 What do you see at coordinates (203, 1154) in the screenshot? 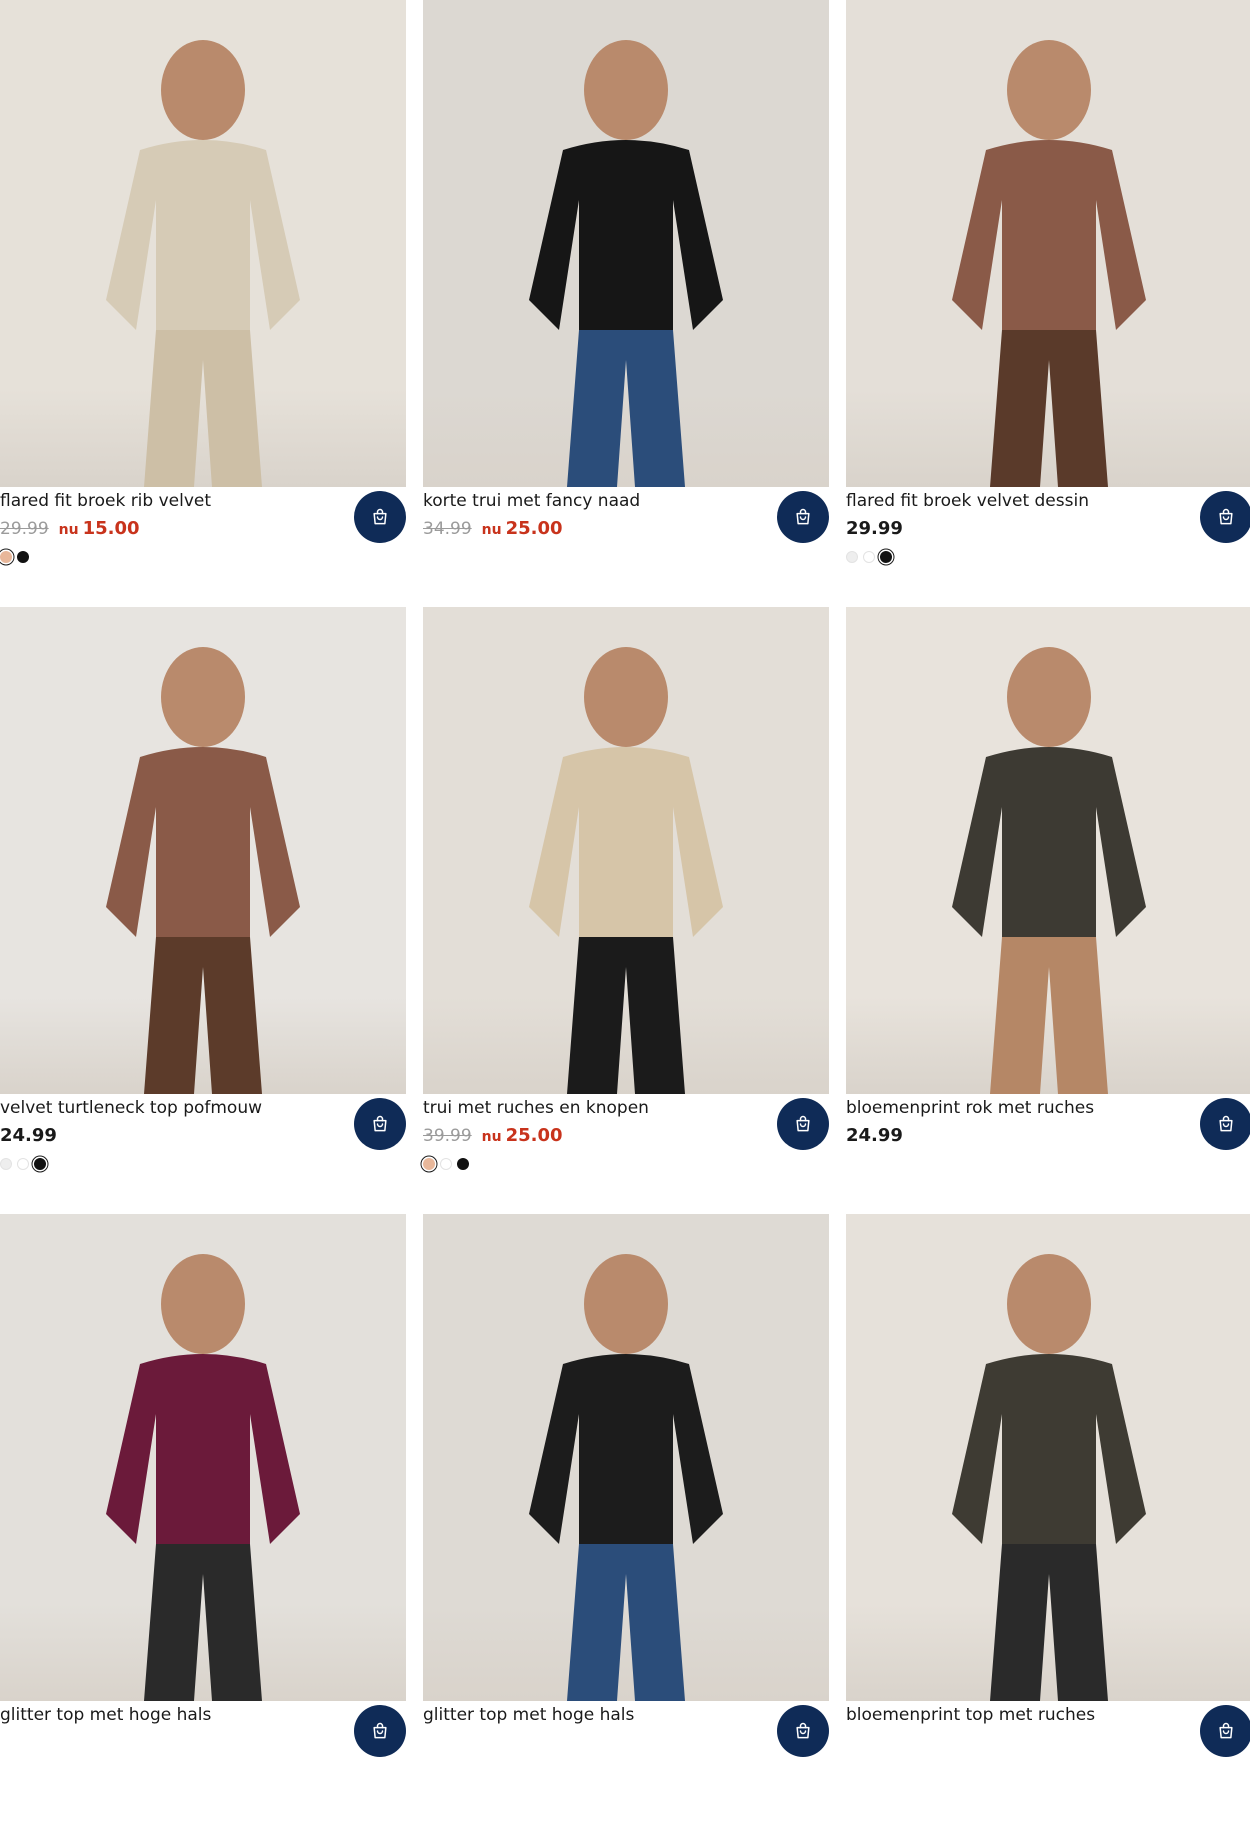
I see `product-info: velvet turtleneck top pofmouw 24.99` at bounding box center [203, 1154].